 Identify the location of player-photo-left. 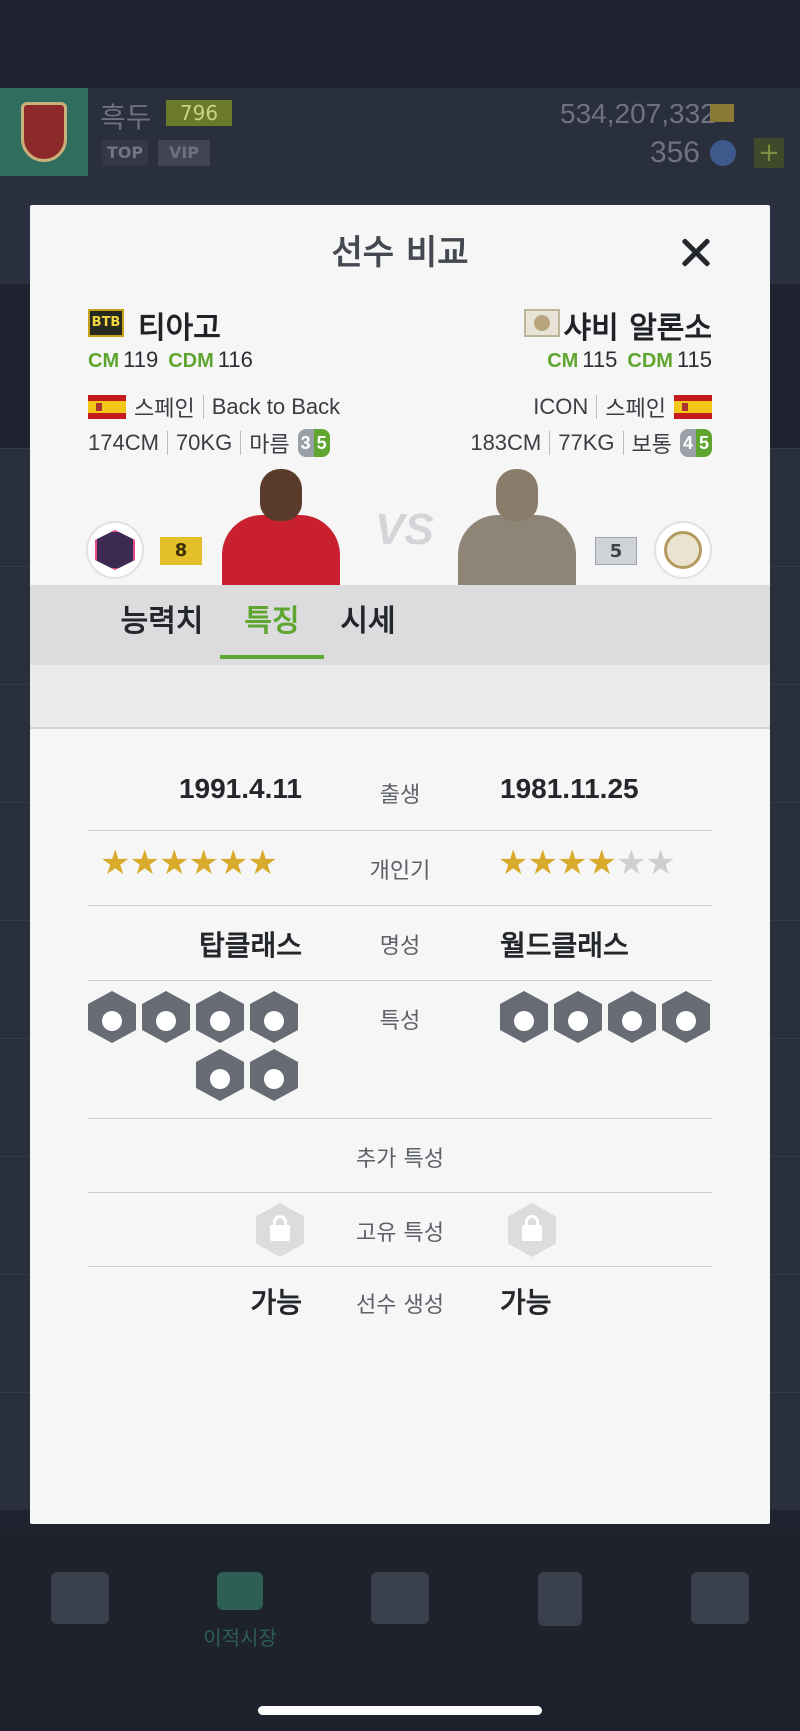
(281, 527).